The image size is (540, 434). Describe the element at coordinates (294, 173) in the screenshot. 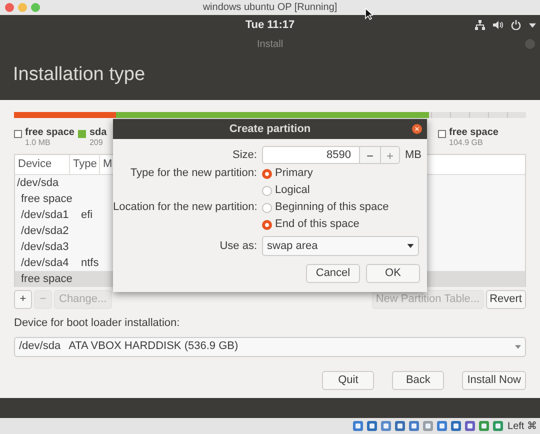

I see `radio-label: Primary` at that location.